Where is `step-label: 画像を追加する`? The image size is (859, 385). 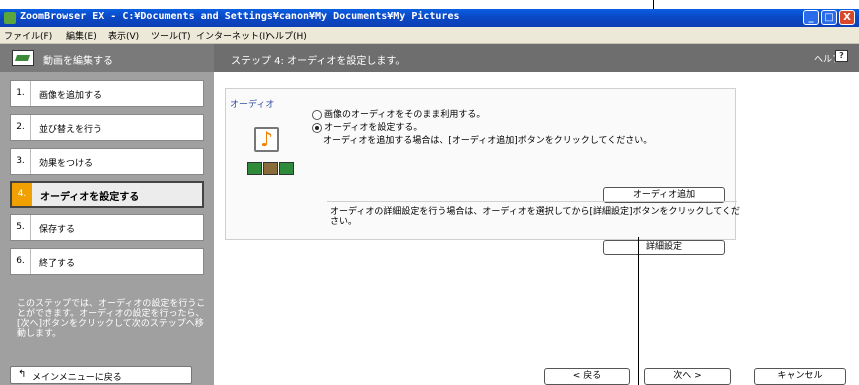
step-label: 画像を追加する is located at coordinates (71, 96).